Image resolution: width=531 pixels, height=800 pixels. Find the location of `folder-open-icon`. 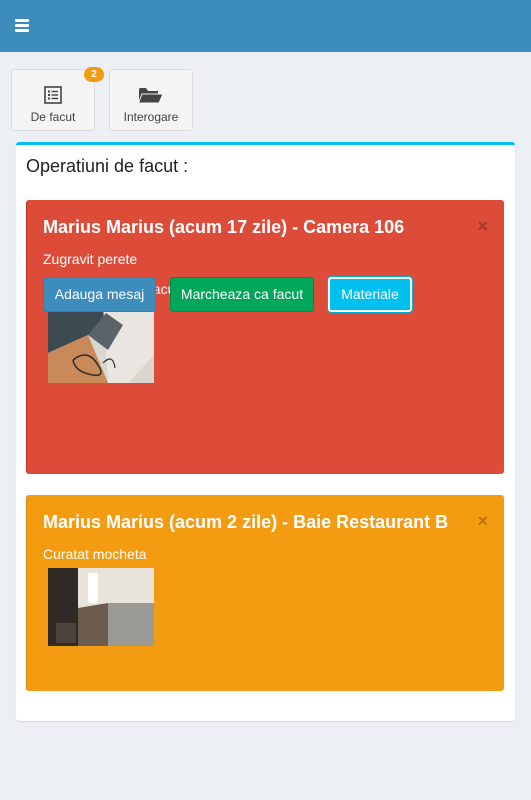

folder-open-icon is located at coordinates (150, 97).